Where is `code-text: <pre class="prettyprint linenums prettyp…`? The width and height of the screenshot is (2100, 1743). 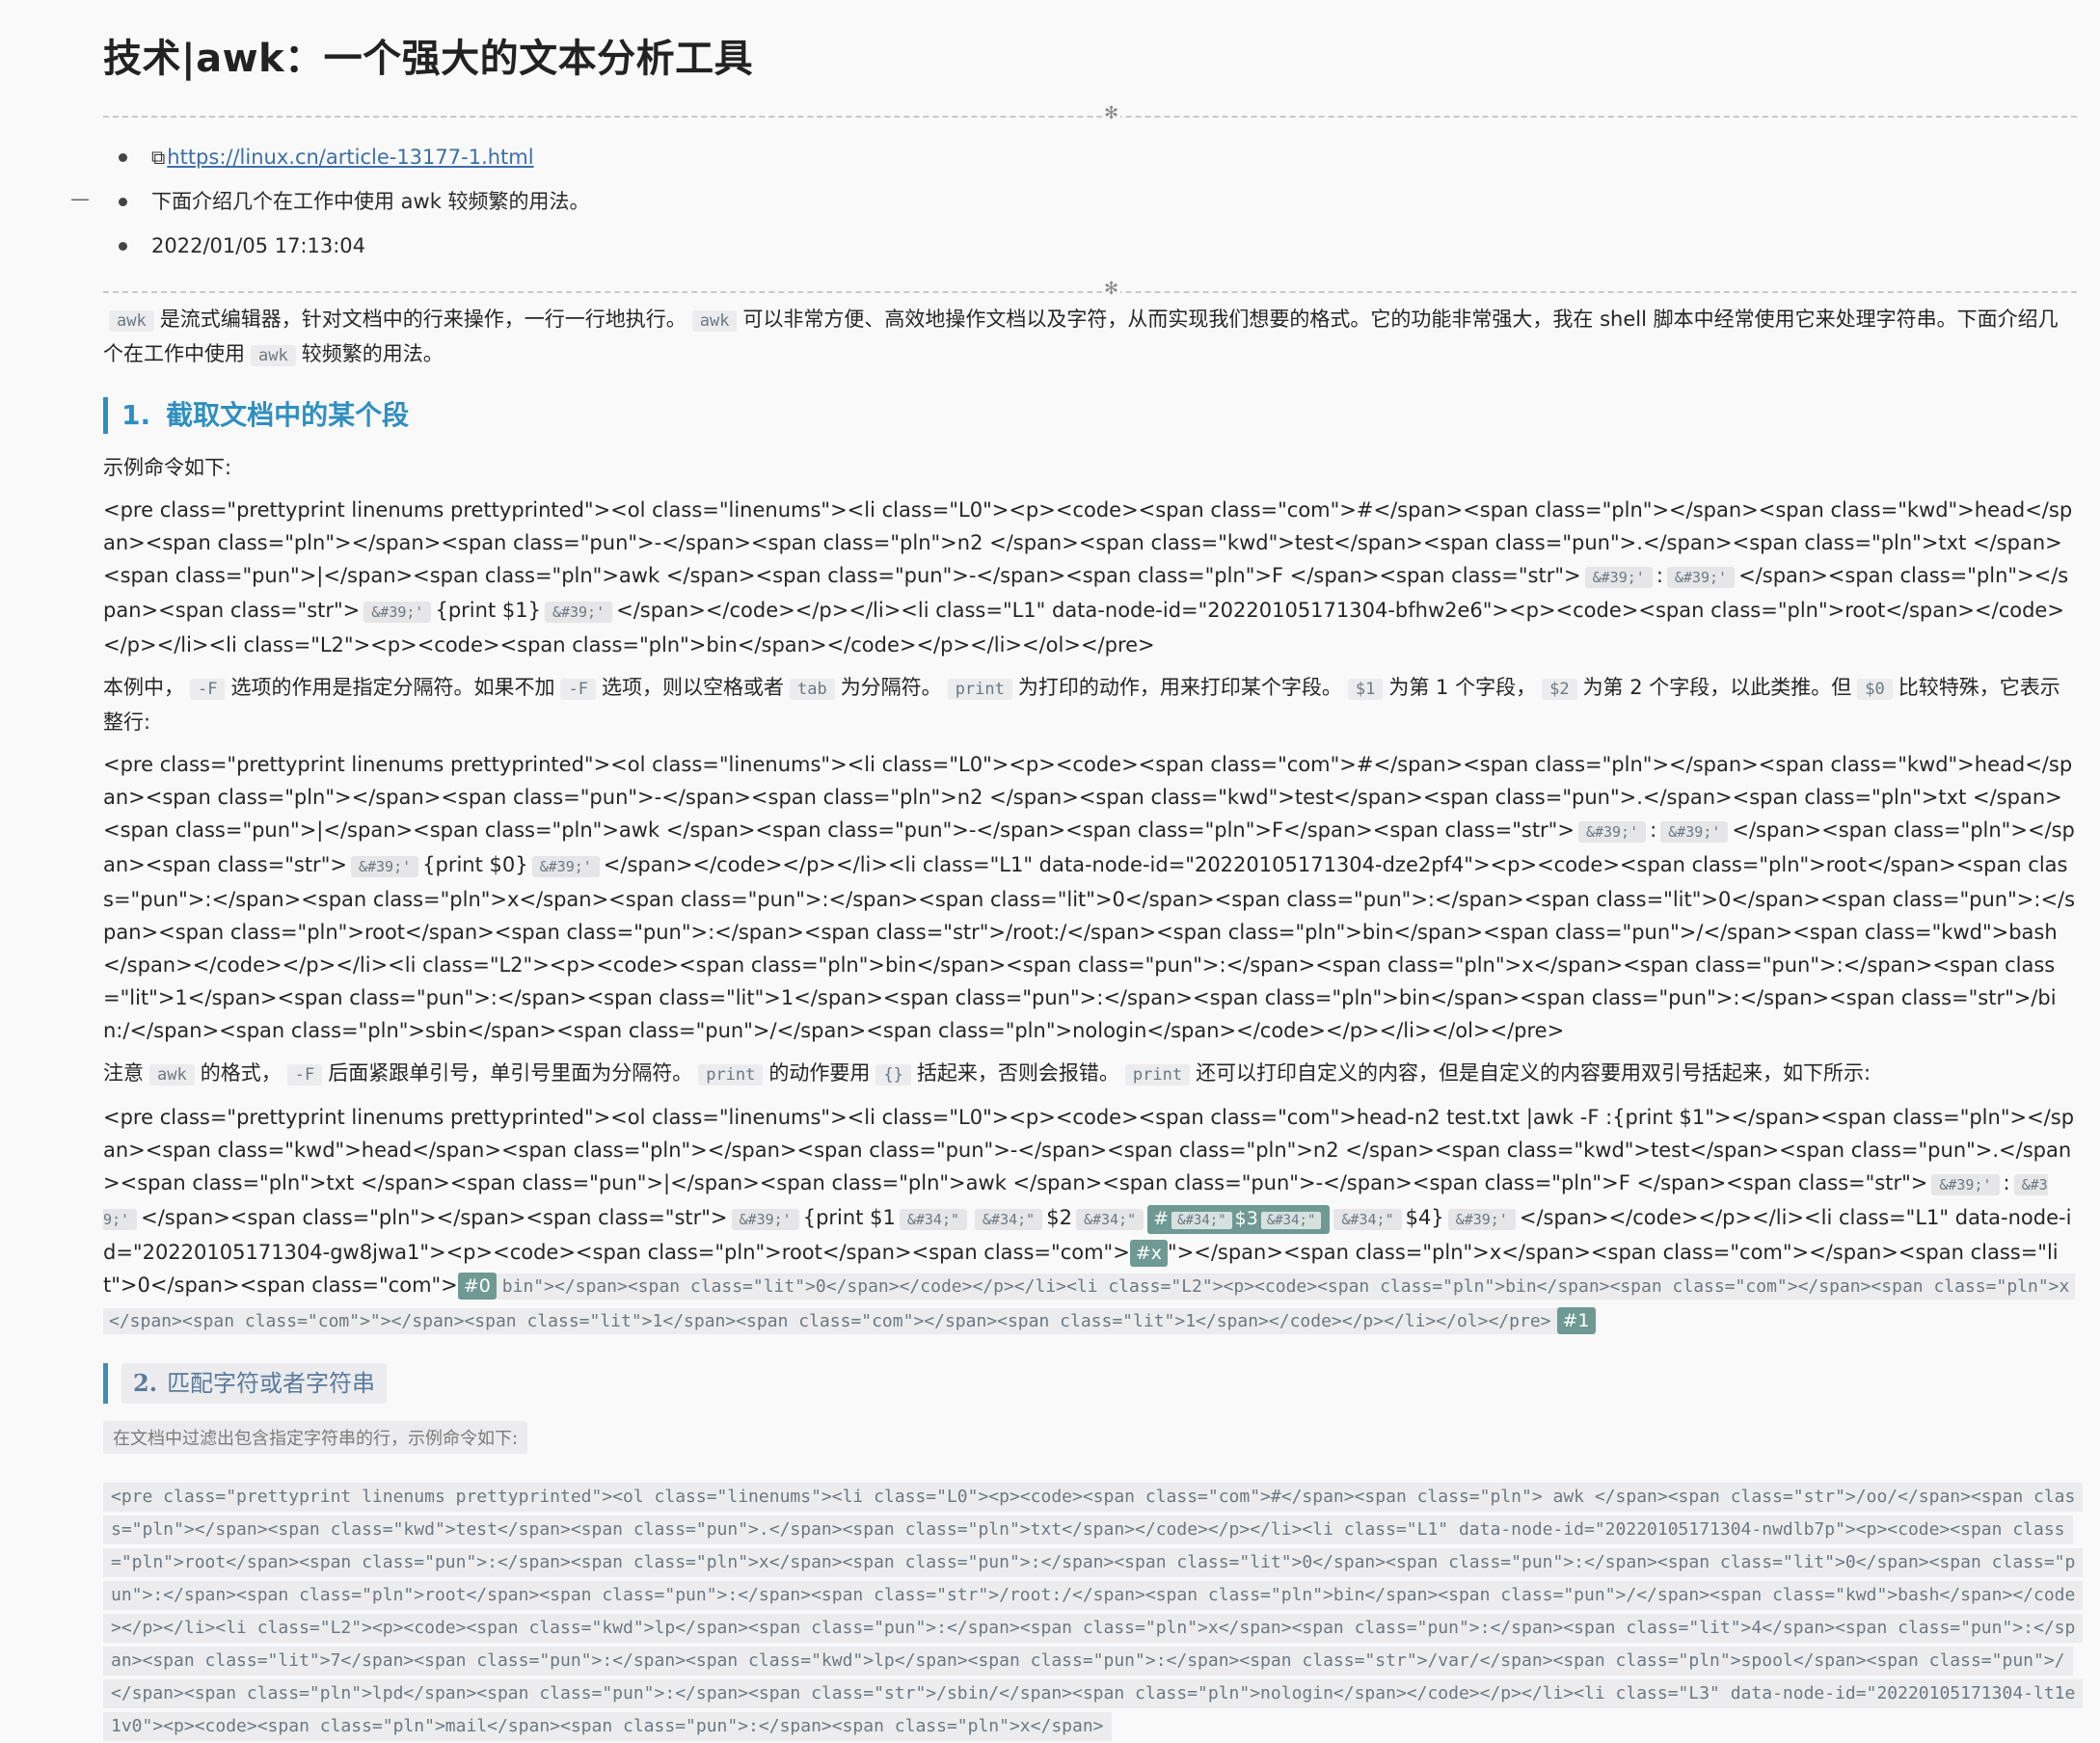 code-text: <pre class="prettyprint linenums prettyp… is located at coordinates (1093, 1612).